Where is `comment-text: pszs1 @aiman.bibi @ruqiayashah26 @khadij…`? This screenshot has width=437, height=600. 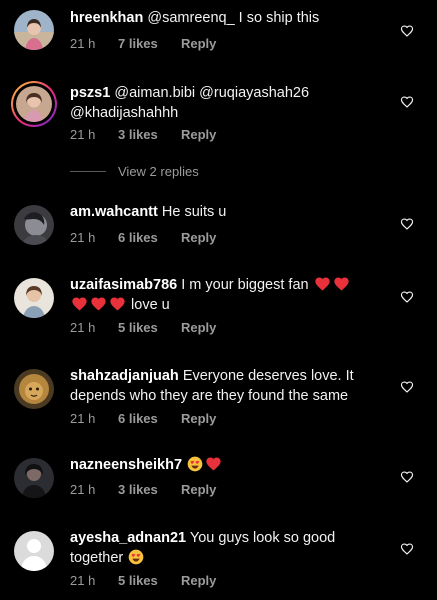
comment-text: pszs1 @aiman.bibi @ruqiayashah26 @khadij… is located at coordinates (227, 103).